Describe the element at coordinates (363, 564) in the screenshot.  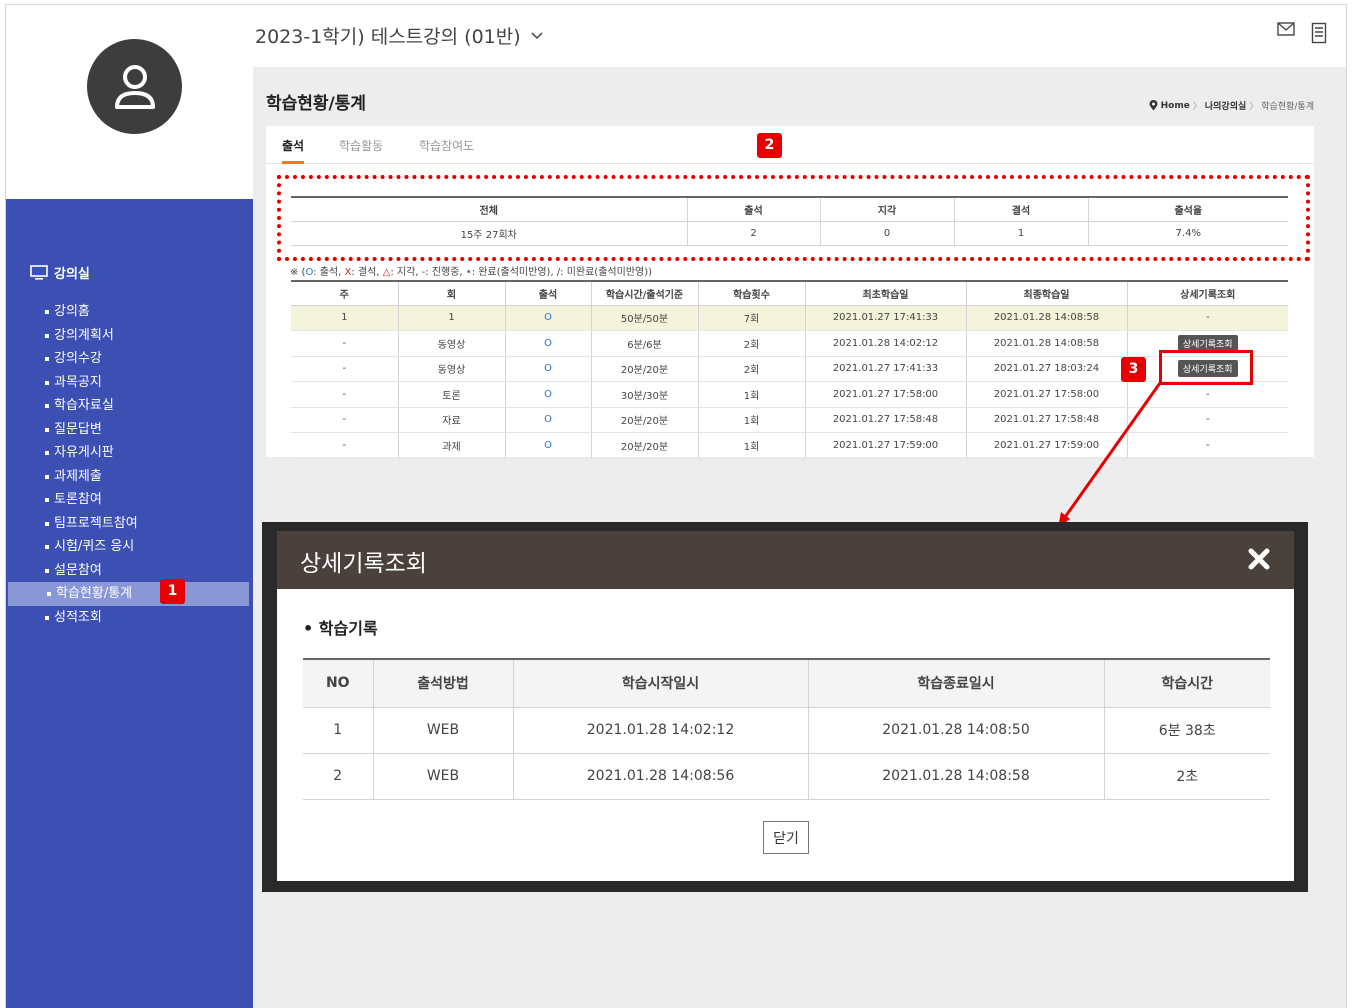
I see `modal-title: 상세기록조회` at that location.